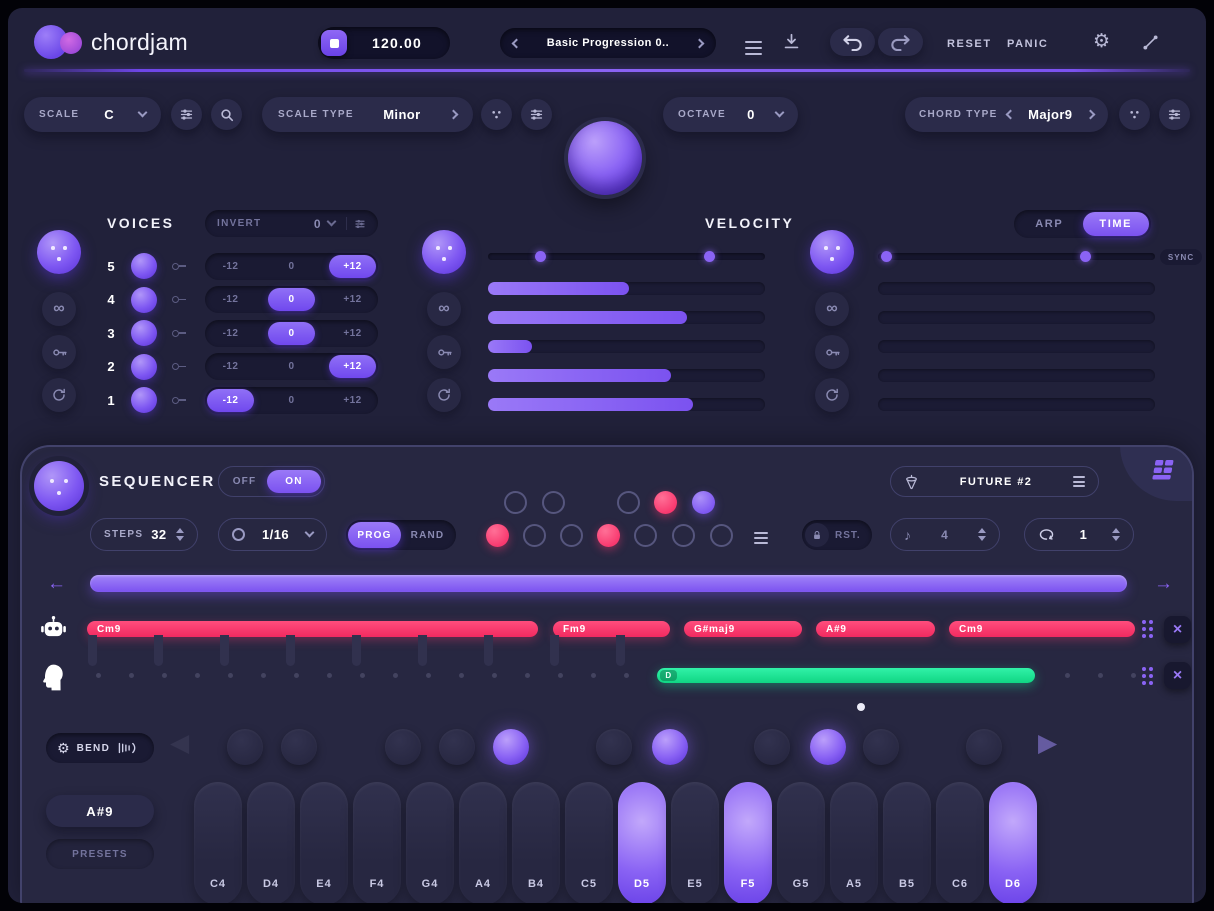 Image resolution: width=1214 pixels, height=911 pixels. Describe the element at coordinates (427, 535) in the screenshot. I see `rand-tab: RAND` at that location.